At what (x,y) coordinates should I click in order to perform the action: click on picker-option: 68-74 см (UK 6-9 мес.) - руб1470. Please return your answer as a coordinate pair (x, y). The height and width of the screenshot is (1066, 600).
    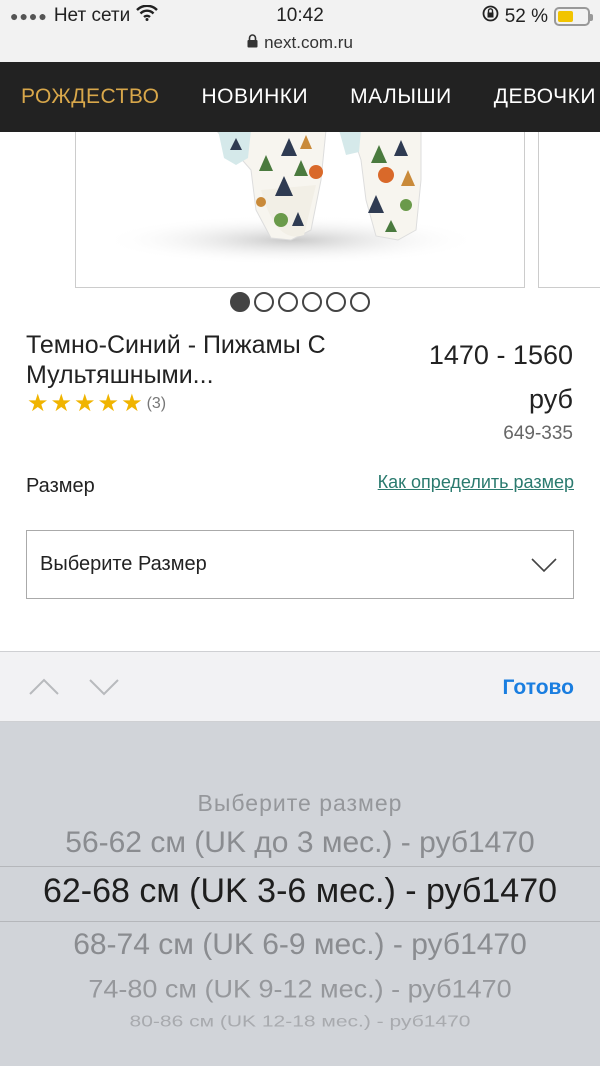
    Looking at the image, I should click on (300, 945).